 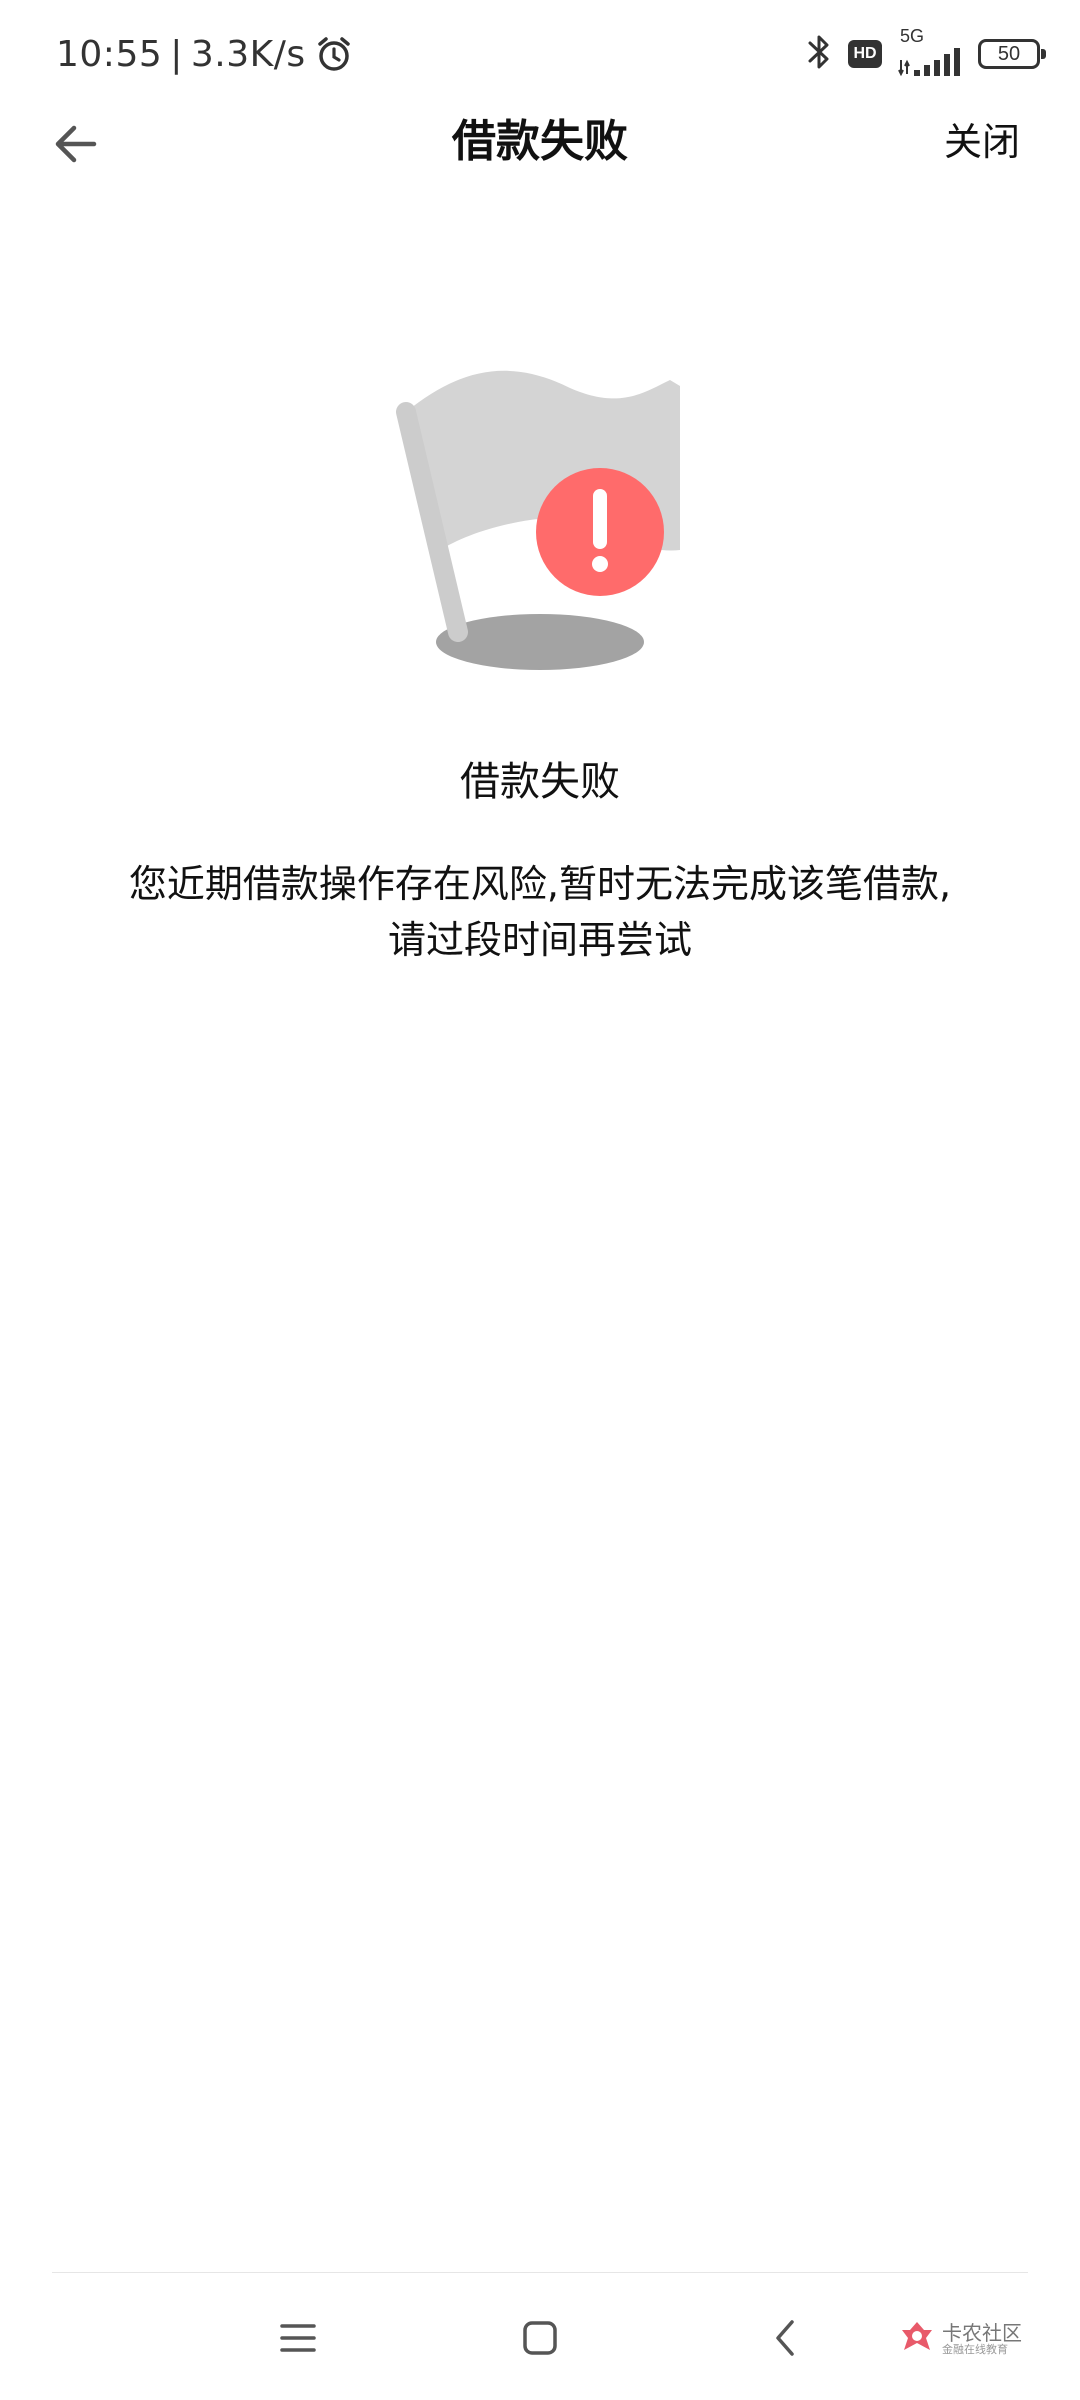 What do you see at coordinates (540, 782) in the screenshot?
I see `result-title: 借款失败` at bounding box center [540, 782].